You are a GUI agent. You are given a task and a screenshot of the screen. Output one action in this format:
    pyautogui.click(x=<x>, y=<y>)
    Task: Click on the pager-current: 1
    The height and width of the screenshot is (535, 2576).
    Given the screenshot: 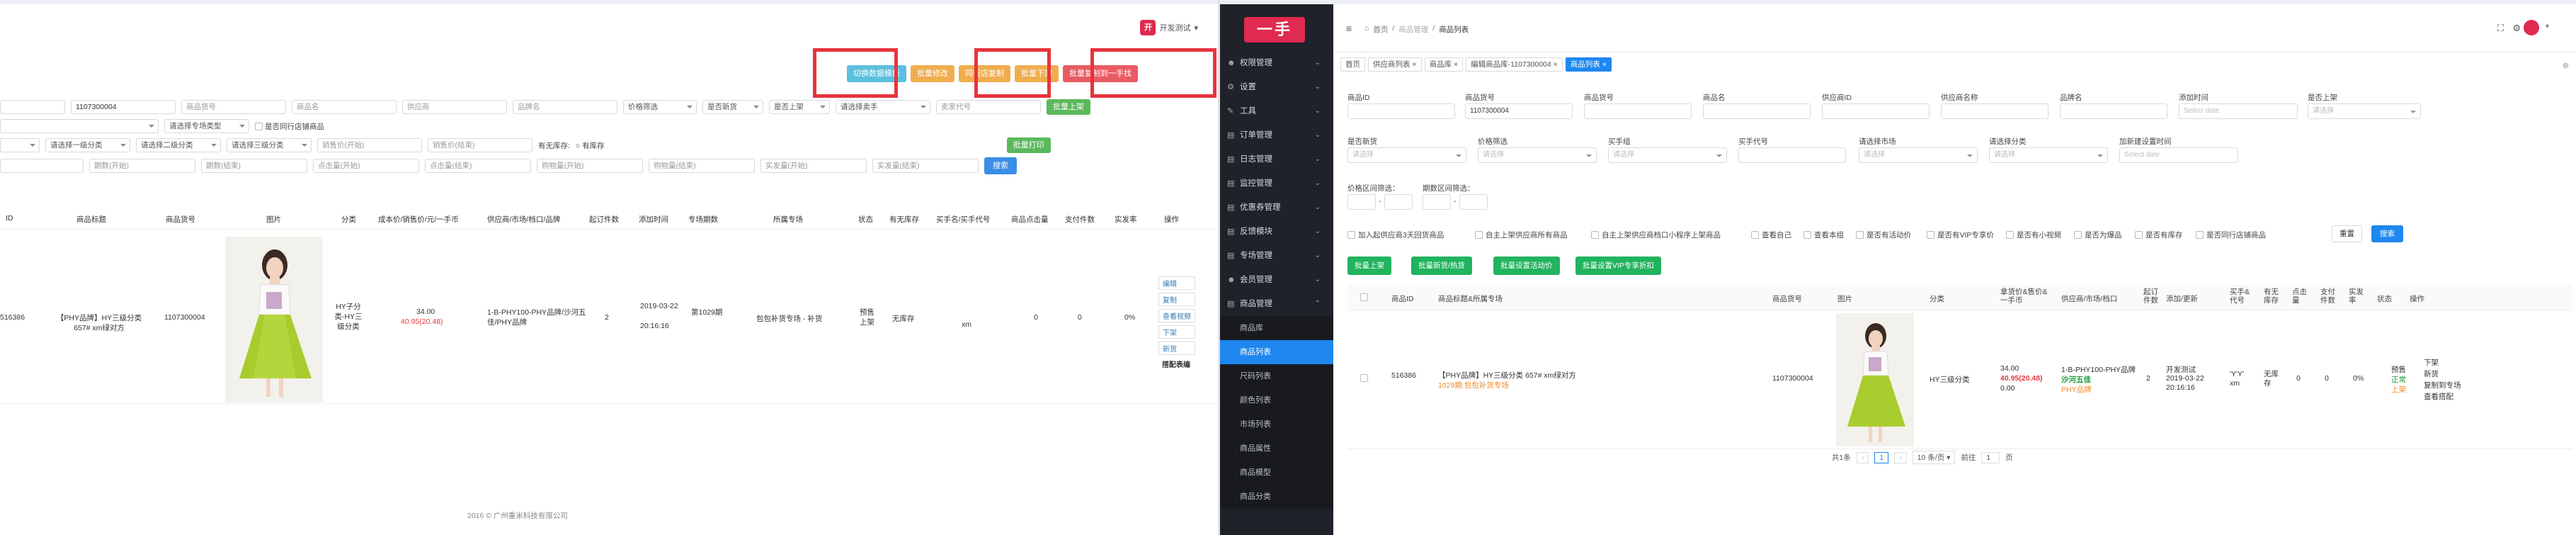 What is the action you would take?
    pyautogui.click(x=1882, y=457)
    